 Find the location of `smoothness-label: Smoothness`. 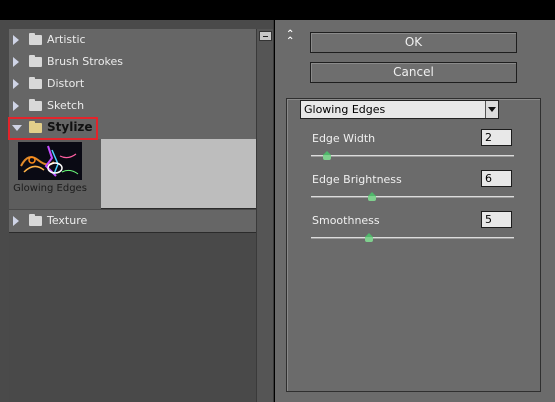

smoothness-label: Smoothness is located at coordinates (346, 220).